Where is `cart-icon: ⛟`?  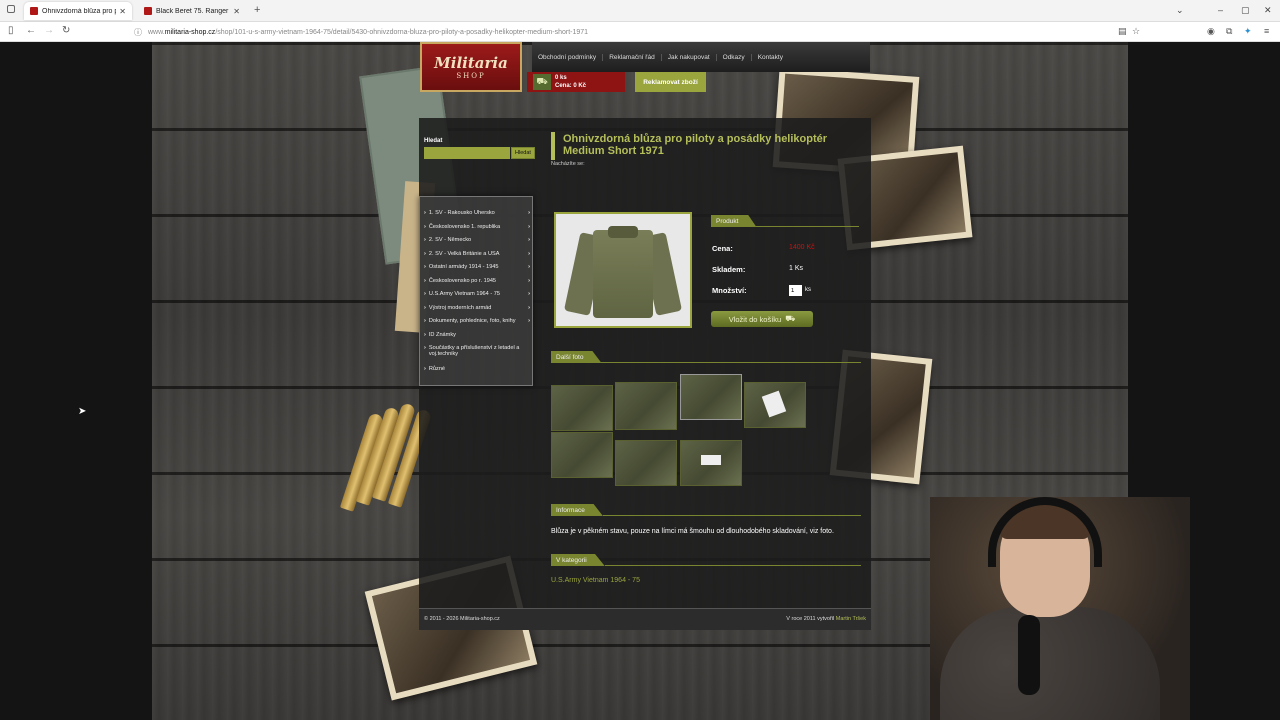 cart-icon: ⛟ is located at coordinates (542, 82).